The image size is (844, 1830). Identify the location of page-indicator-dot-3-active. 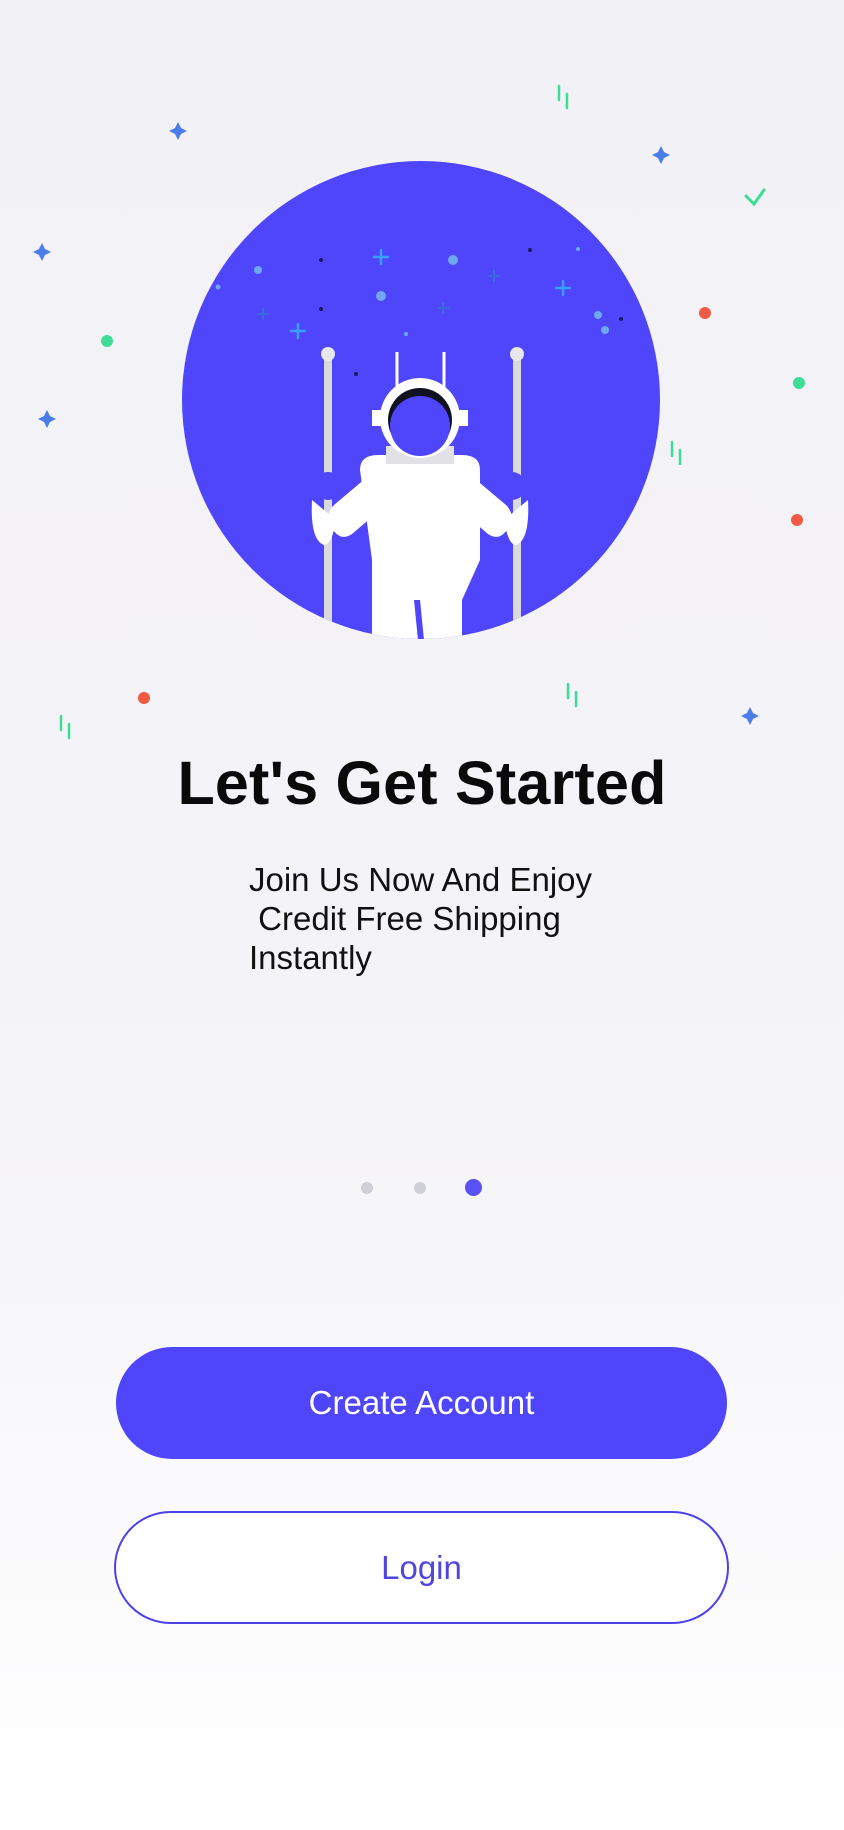
(473, 1187).